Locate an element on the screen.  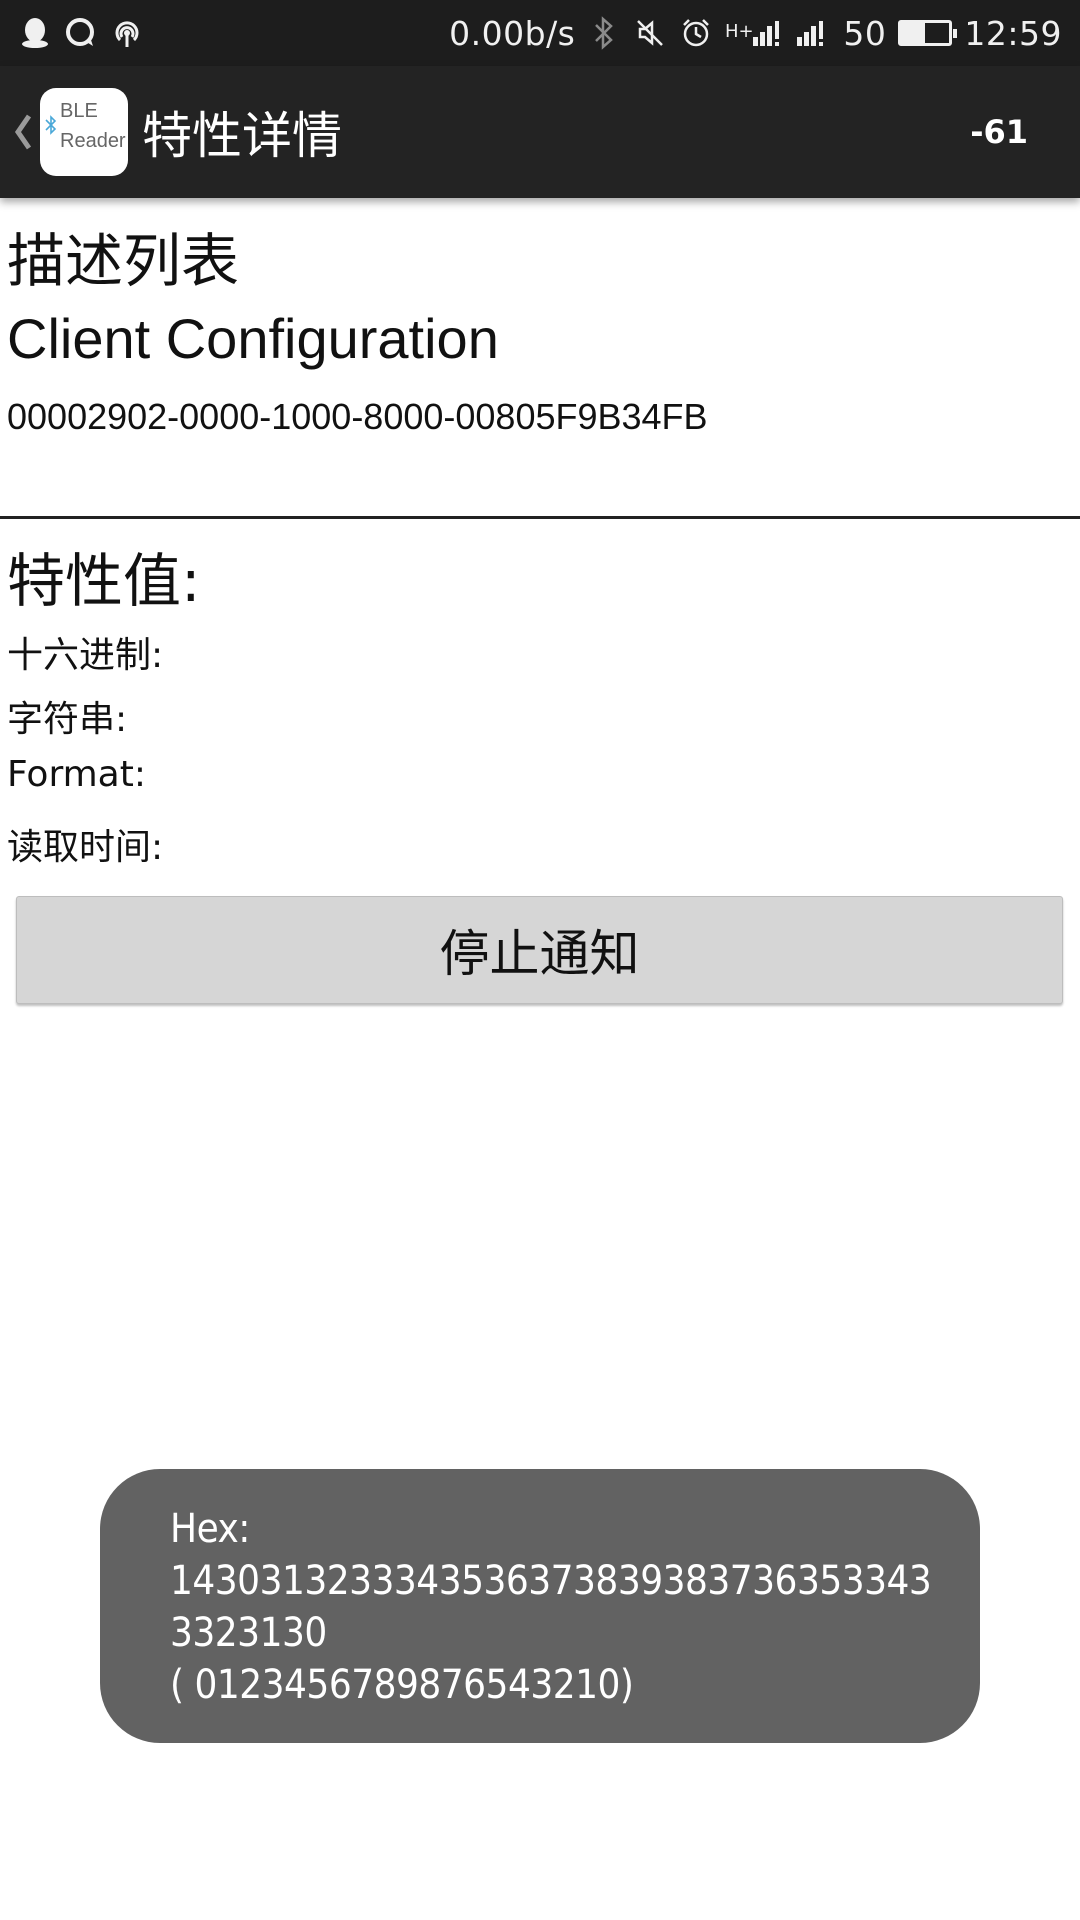
toast-decoded-value: ( 0123456789876543210) is located at coordinates (402, 1685).